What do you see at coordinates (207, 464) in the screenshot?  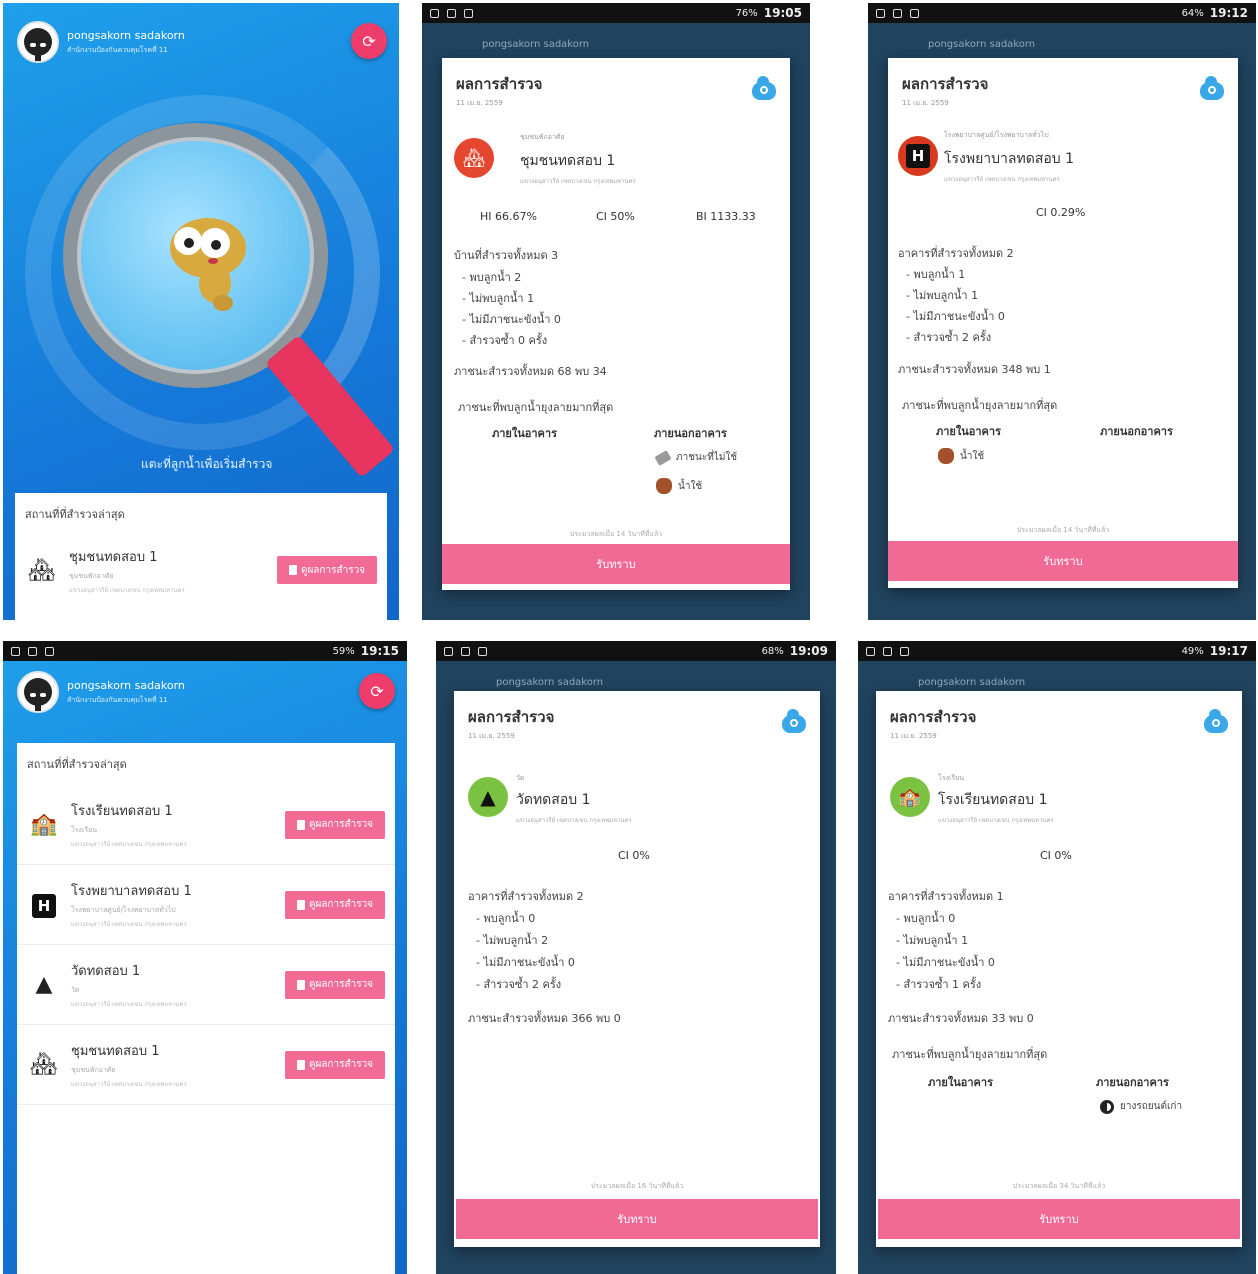 I see `start-survey-hint: แตะที่ลูกน้ำเพื่อเริ่มสำรวจ` at bounding box center [207, 464].